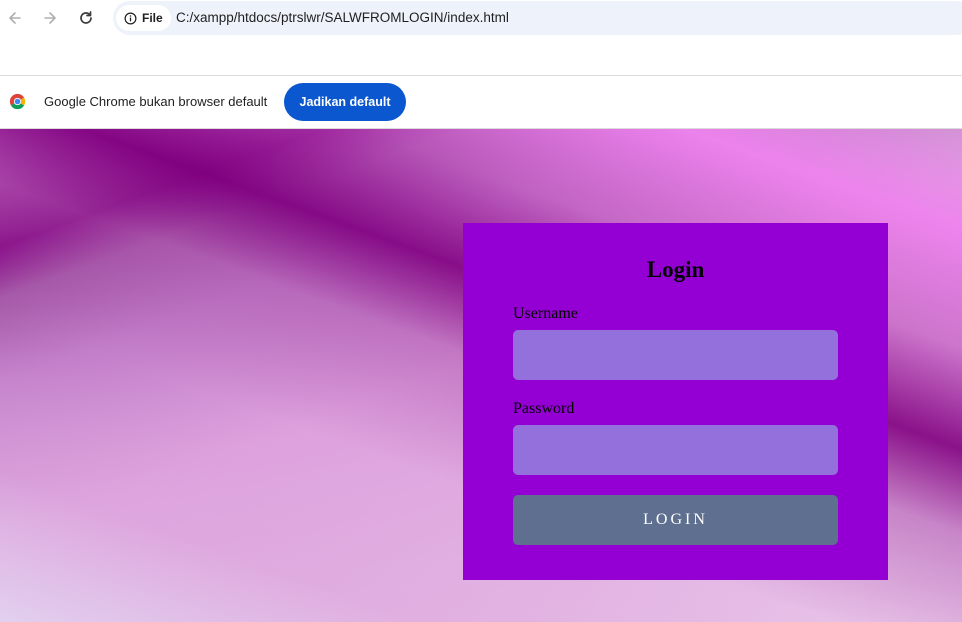 The width and height of the screenshot is (962, 622). What do you see at coordinates (156, 101) in the screenshot?
I see `infobar-message: Google Chrome bukan browser default` at bounding box center [156, 101].